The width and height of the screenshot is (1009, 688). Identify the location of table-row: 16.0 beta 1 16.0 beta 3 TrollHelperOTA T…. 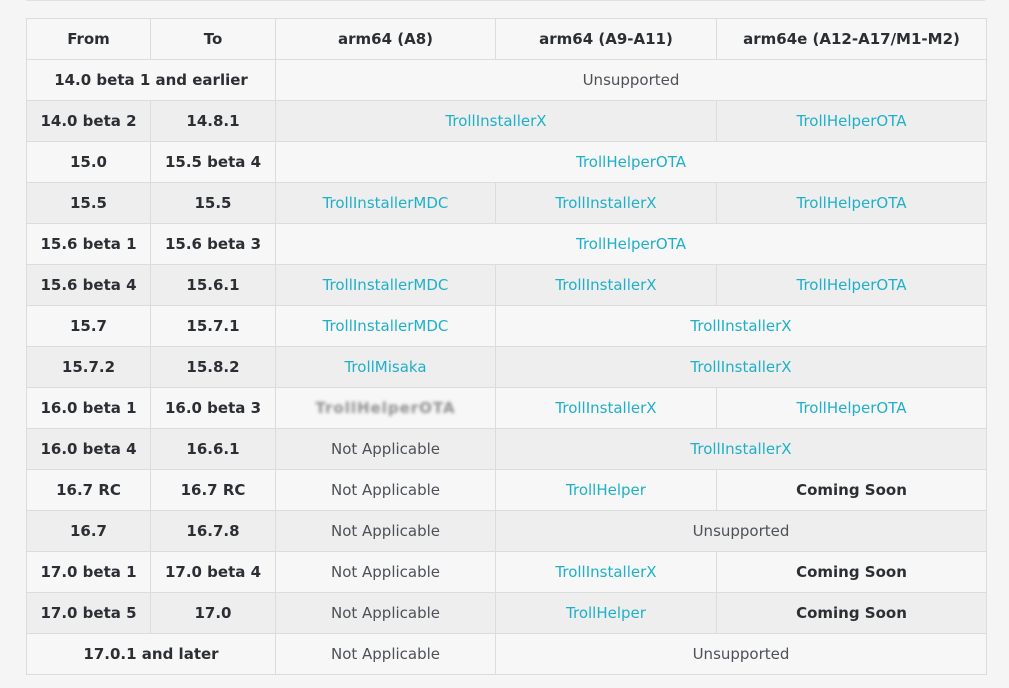
(506, 408).